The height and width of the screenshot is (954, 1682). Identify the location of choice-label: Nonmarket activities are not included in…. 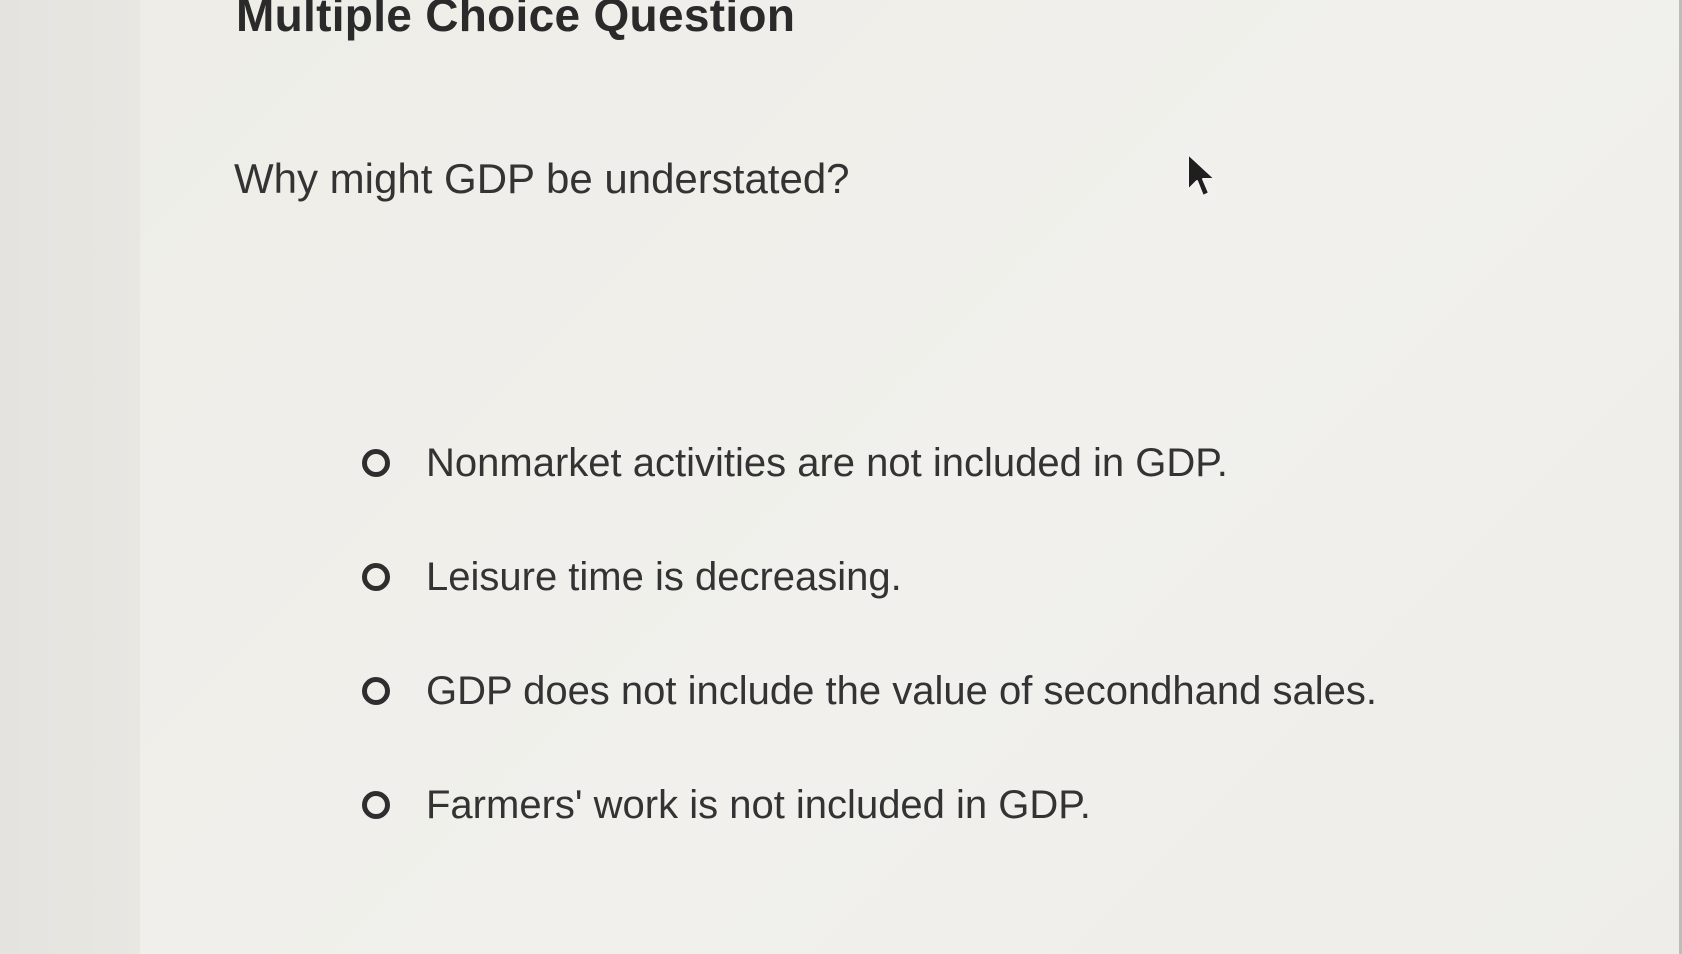
(827, 462).